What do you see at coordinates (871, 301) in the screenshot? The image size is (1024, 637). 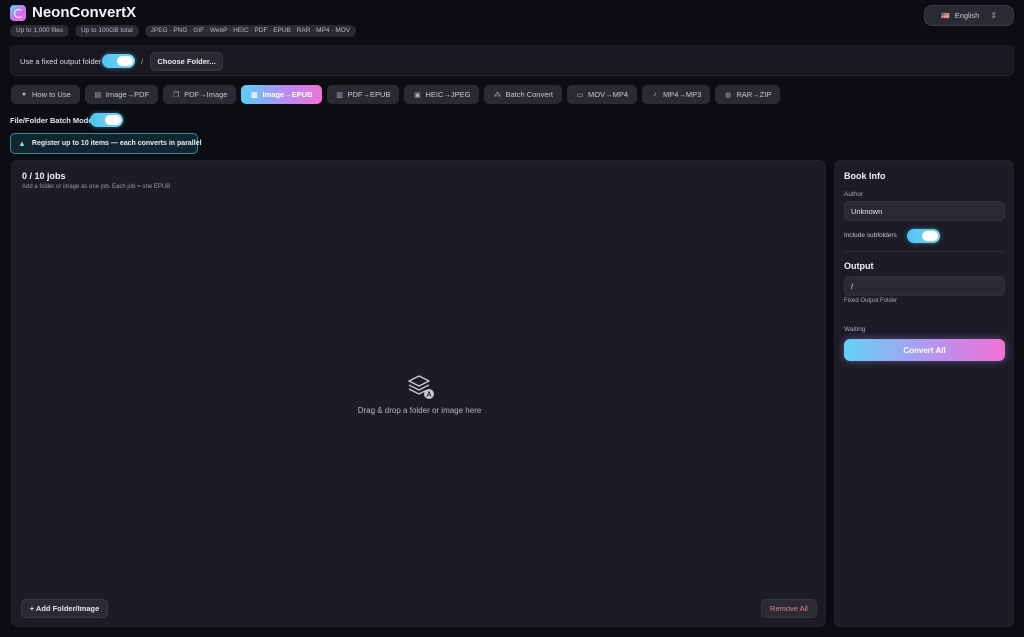 I see `output-caption: Fixed Output Folder` at bounding box center [871, 301].